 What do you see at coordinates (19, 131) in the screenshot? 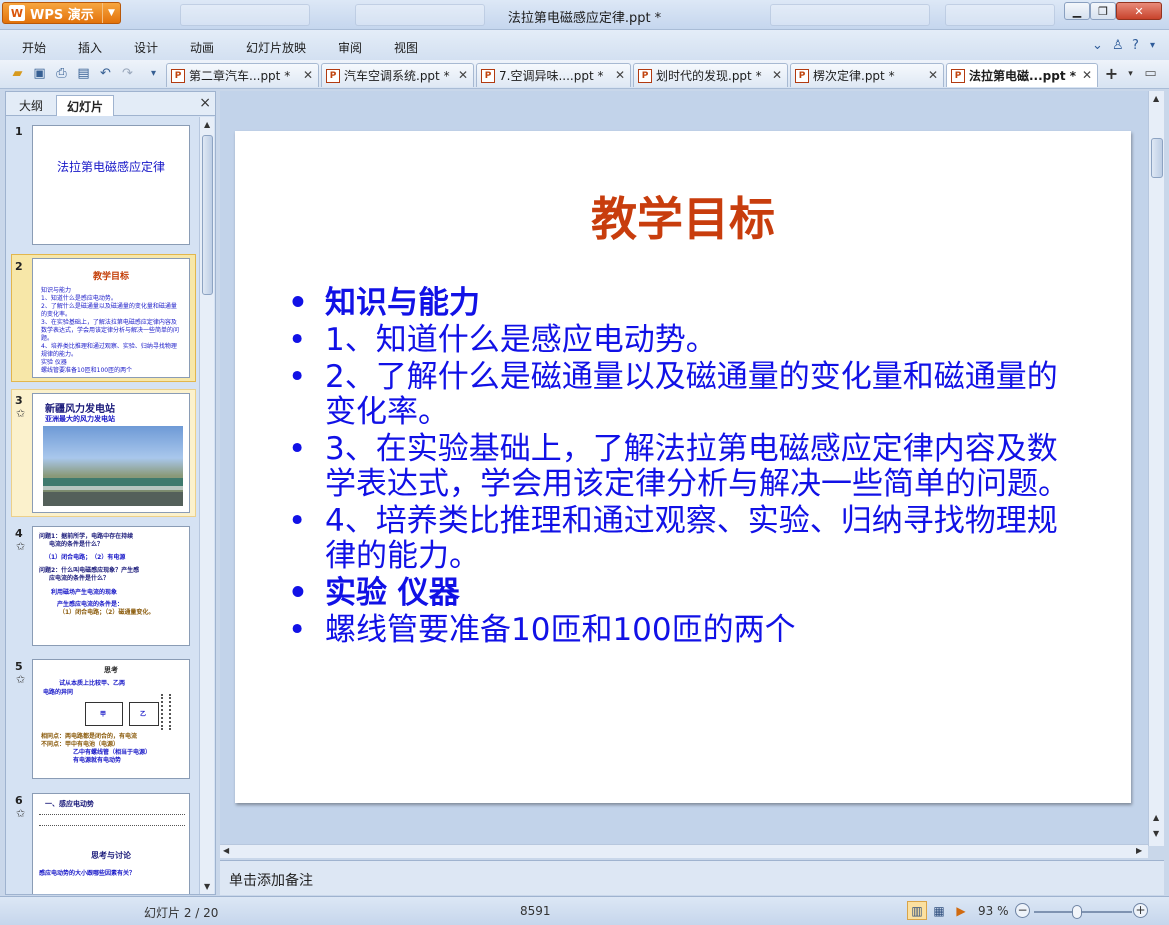
I see `thumb-number: 1` at bounding box center [19, 131].